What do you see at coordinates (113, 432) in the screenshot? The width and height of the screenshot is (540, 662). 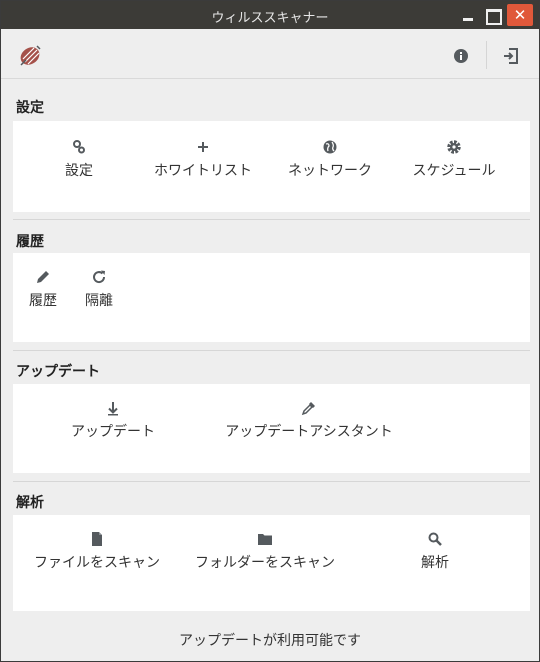 I see `update-label: アップデート` at bounding box center [113, 432].